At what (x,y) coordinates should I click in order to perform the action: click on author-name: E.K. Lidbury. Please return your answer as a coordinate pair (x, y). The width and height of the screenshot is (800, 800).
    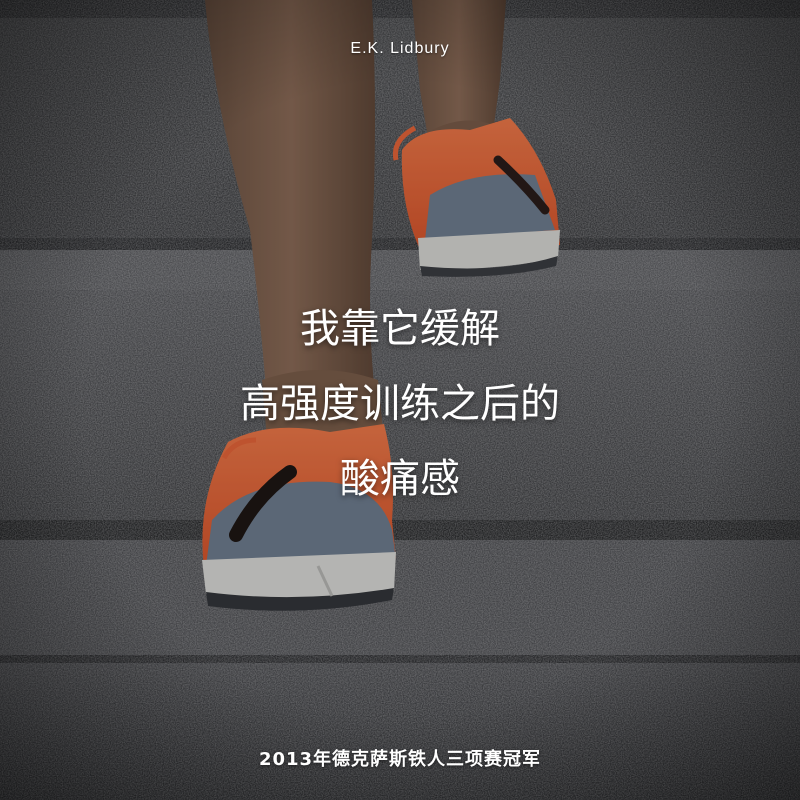
    Looking at the image, I should click on (400, 48).